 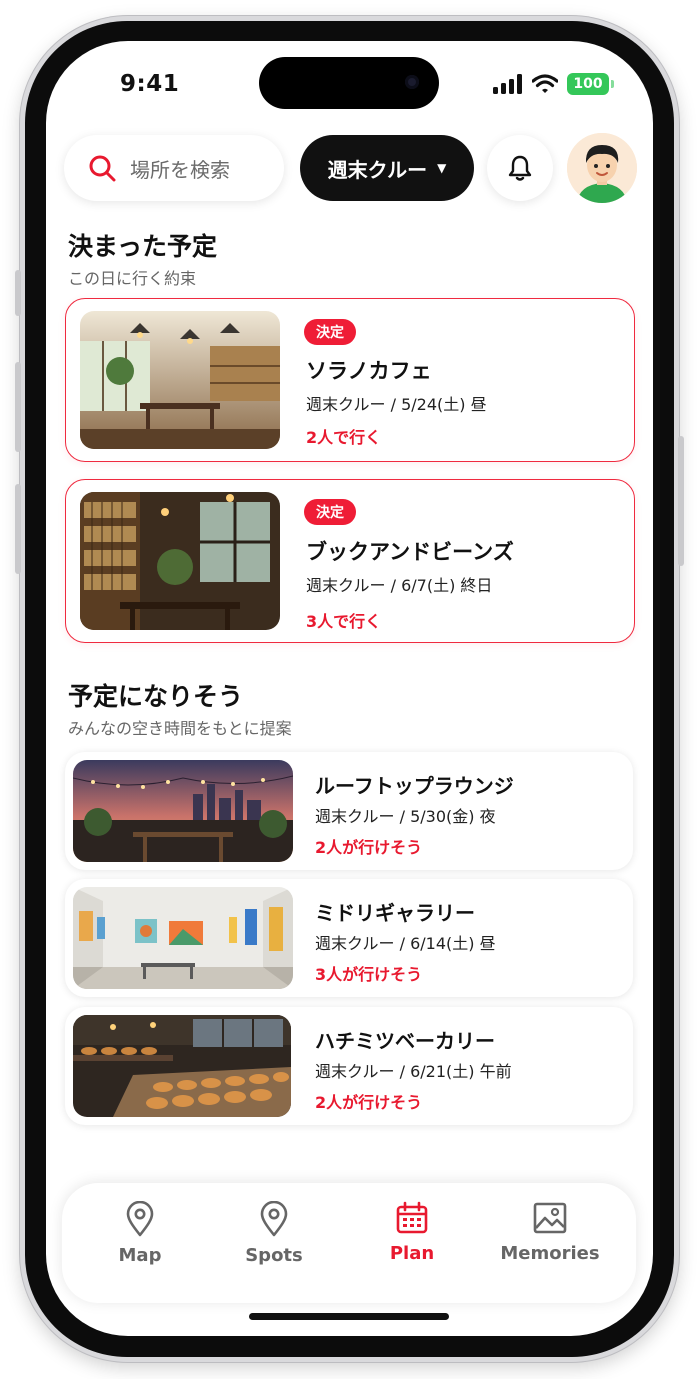 I want to click on volume-down-button, so click(x=18, y=529).